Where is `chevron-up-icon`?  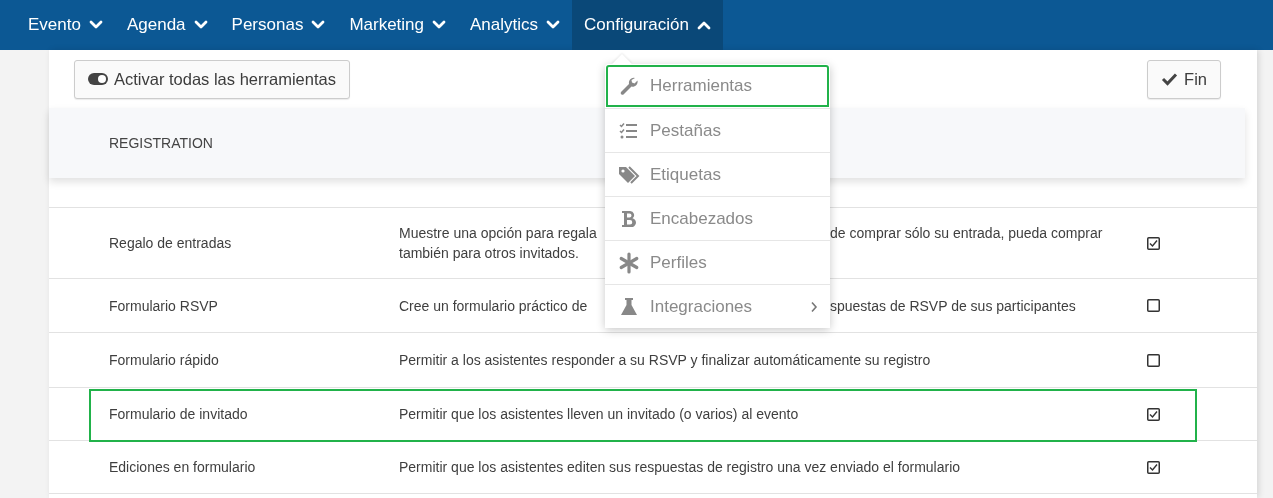
chevron-up-icon is located at coordinates (703, 25).